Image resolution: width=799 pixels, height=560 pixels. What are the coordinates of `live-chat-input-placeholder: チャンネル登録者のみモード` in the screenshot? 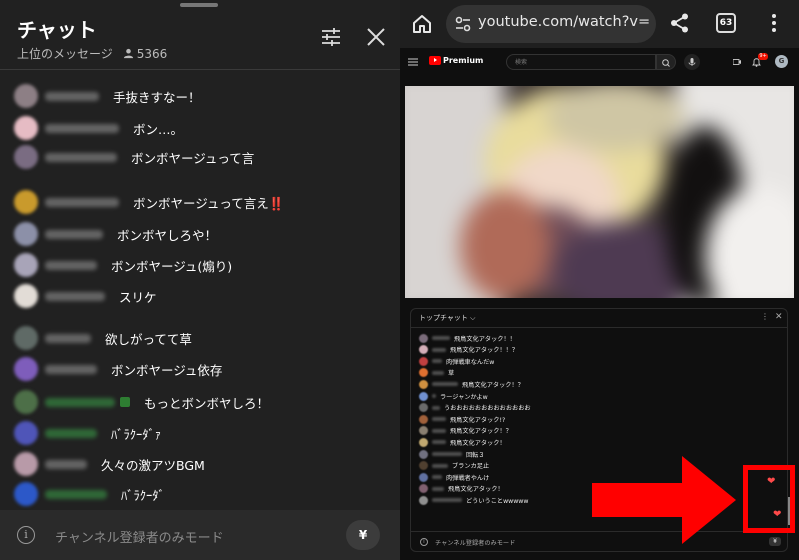 It's located at (475, 542).